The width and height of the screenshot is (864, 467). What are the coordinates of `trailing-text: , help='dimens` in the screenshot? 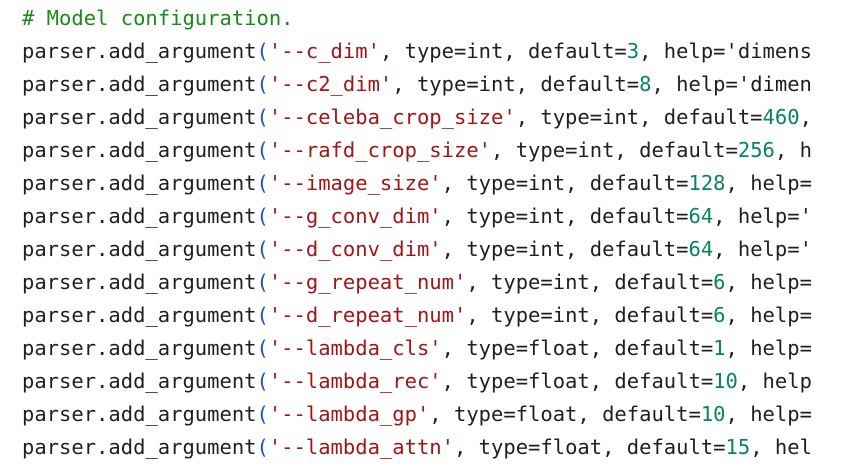 It's located at (725, 51).